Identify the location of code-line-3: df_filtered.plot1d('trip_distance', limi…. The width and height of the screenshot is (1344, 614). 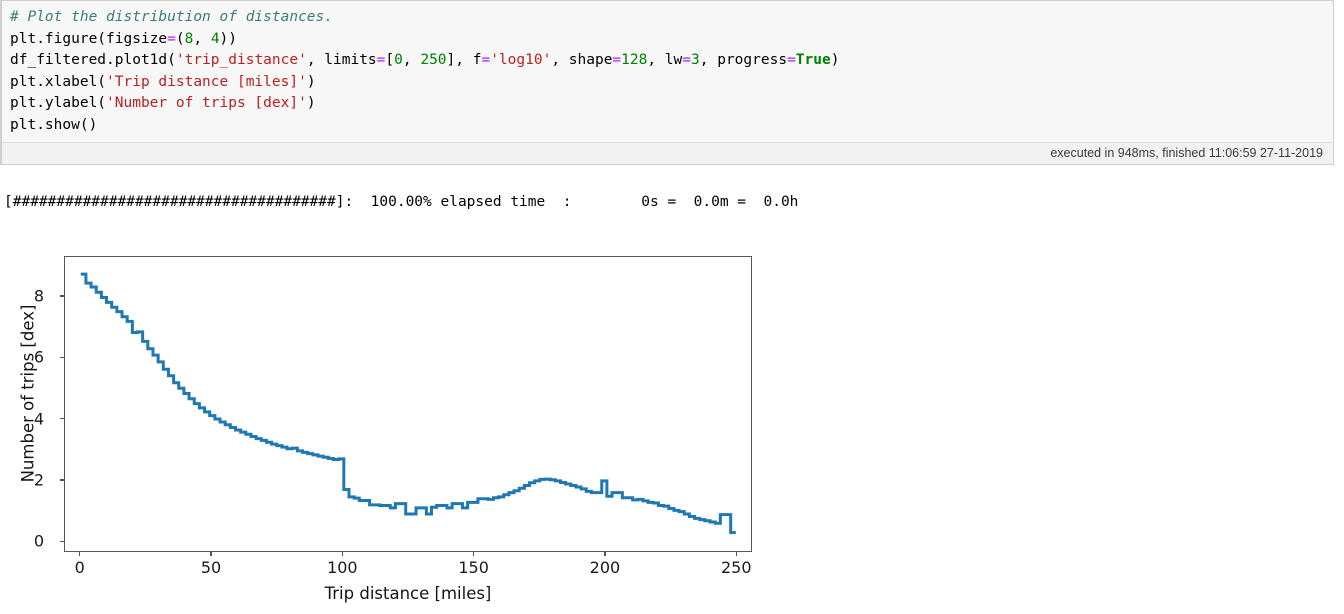
(425, 60).